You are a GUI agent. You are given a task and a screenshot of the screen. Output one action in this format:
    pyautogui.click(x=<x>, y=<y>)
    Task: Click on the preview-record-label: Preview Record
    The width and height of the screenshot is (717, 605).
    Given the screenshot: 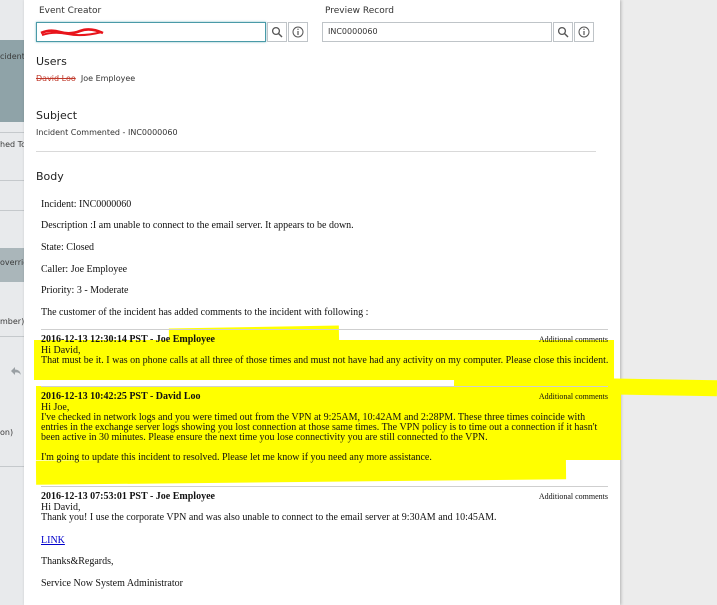 What is the action you would take?
    pyautogui.click(x=359, y=11)
    